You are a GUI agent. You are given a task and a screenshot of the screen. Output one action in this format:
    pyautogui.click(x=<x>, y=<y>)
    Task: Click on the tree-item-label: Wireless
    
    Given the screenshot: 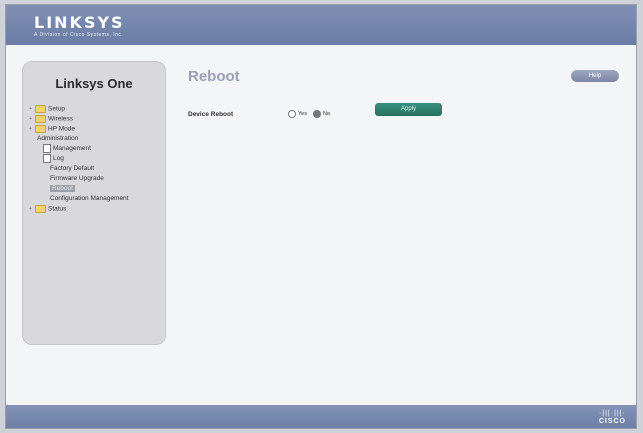 What is the action you would take?
    pyautogui.click(x=60, y=119)
    